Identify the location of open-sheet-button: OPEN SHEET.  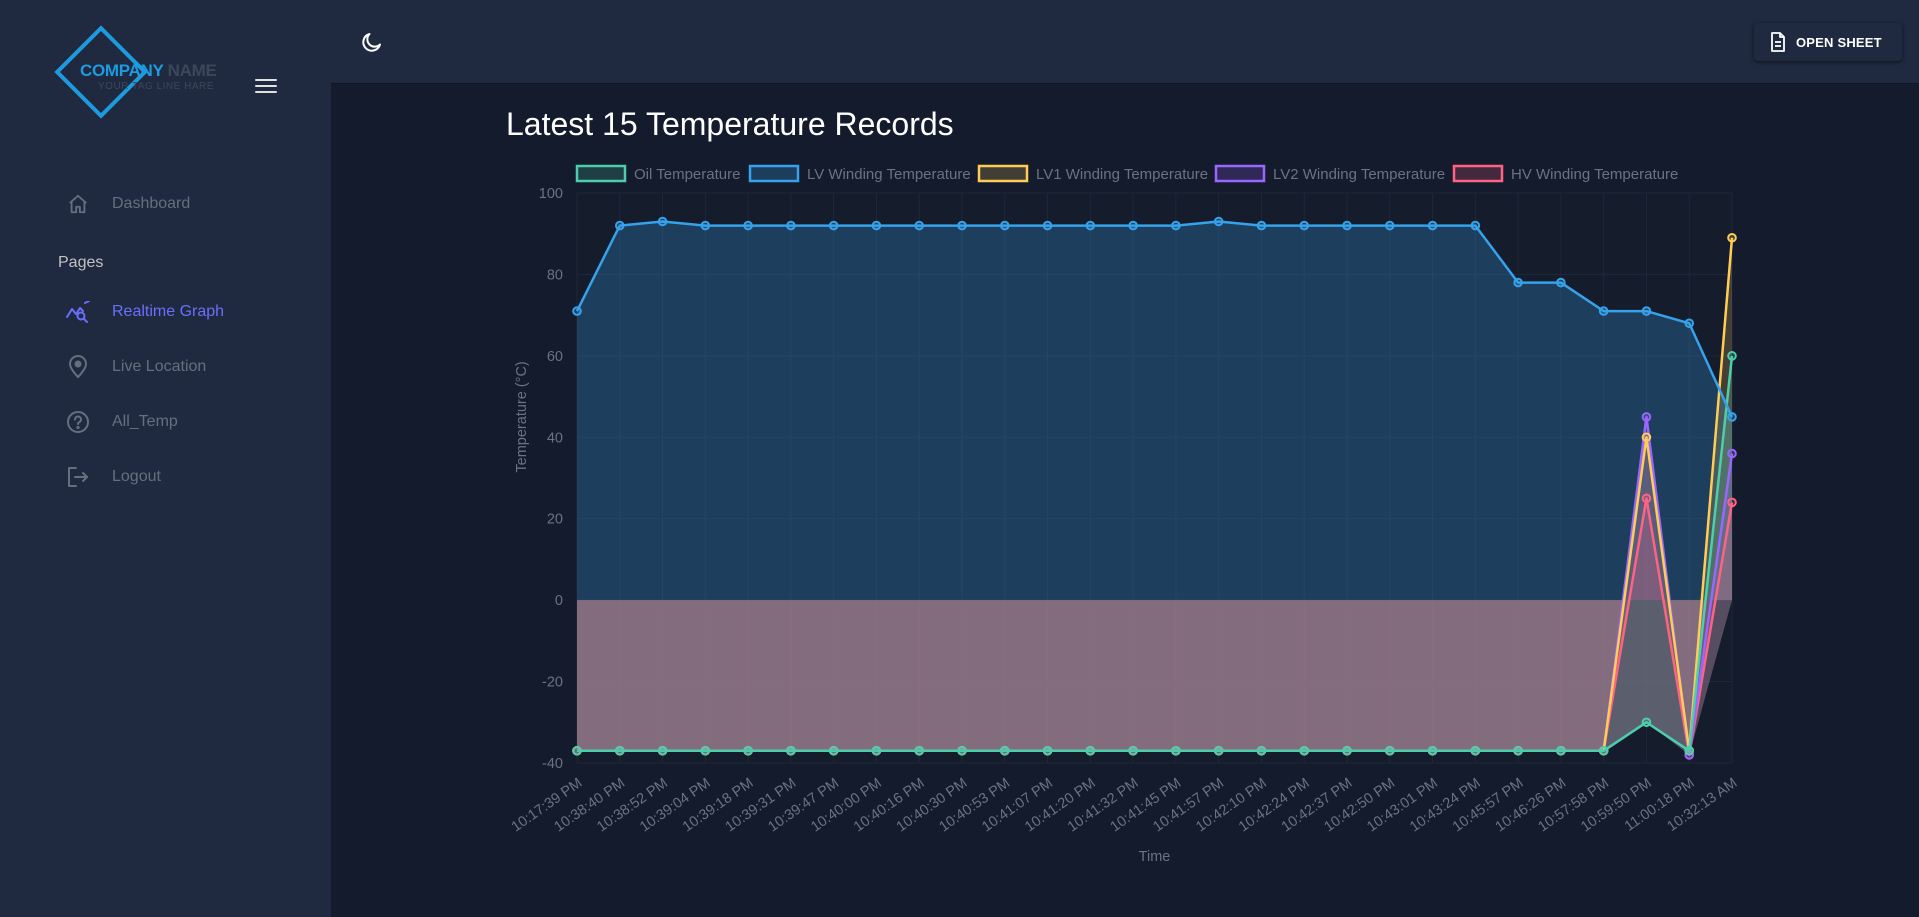
(1828, 42).